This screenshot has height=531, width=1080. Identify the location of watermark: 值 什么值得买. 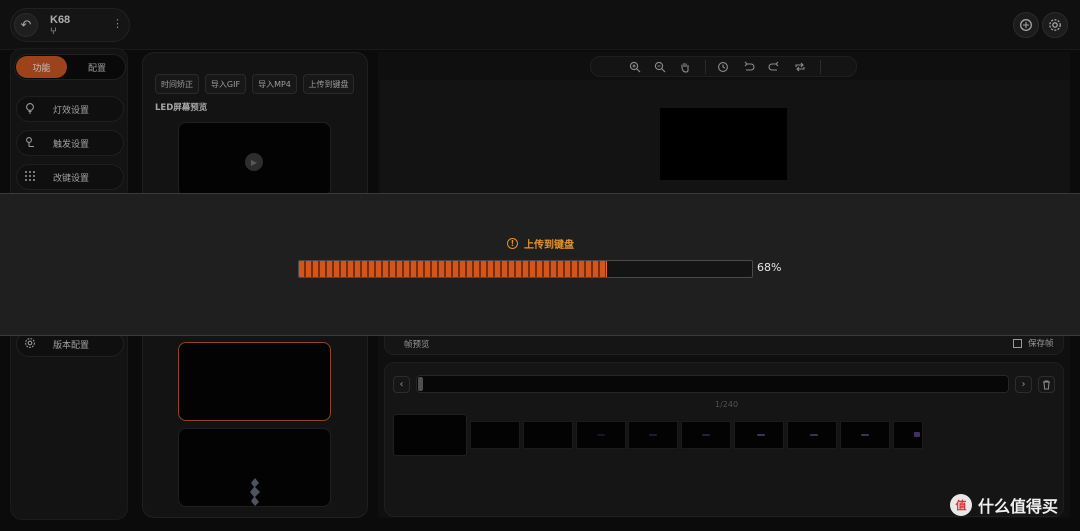
(1004, 505).